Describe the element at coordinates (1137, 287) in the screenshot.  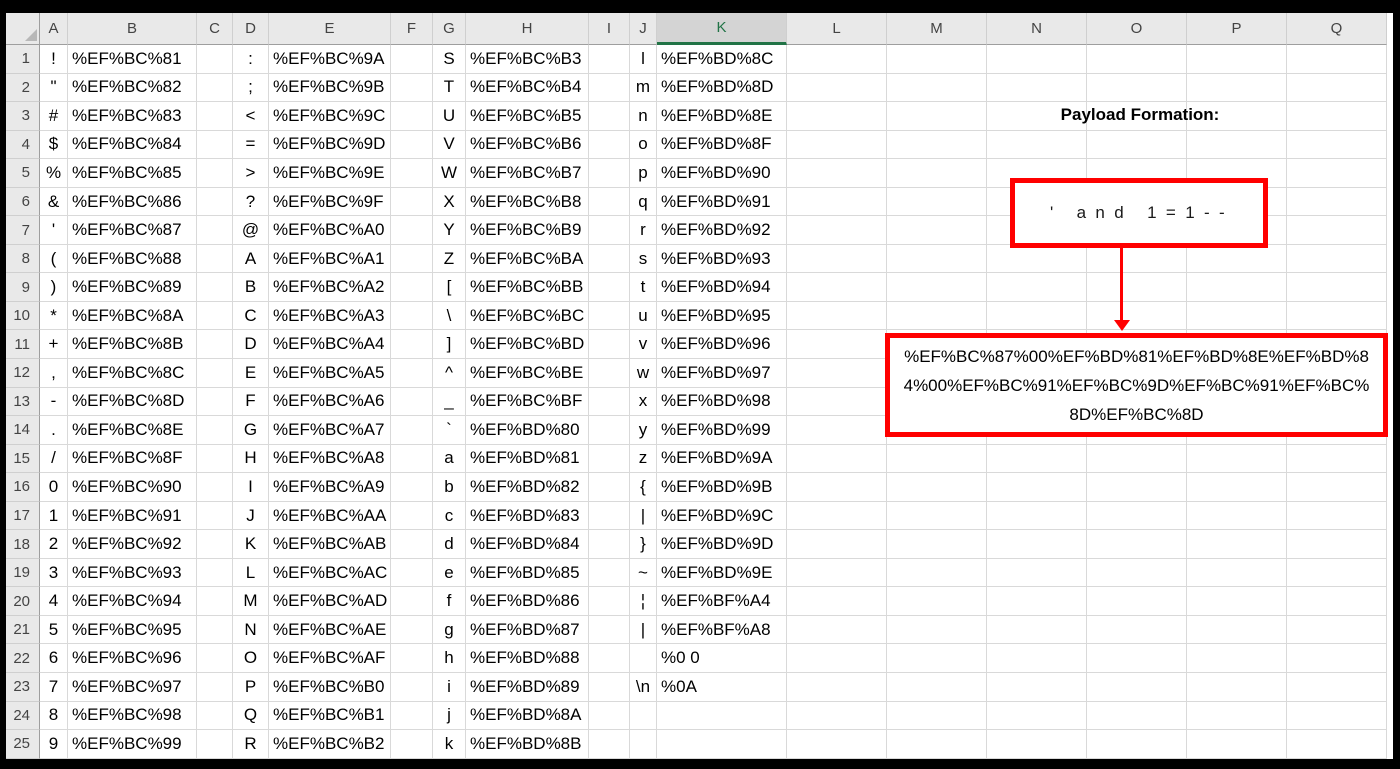
I see `cell-O9` at that location.